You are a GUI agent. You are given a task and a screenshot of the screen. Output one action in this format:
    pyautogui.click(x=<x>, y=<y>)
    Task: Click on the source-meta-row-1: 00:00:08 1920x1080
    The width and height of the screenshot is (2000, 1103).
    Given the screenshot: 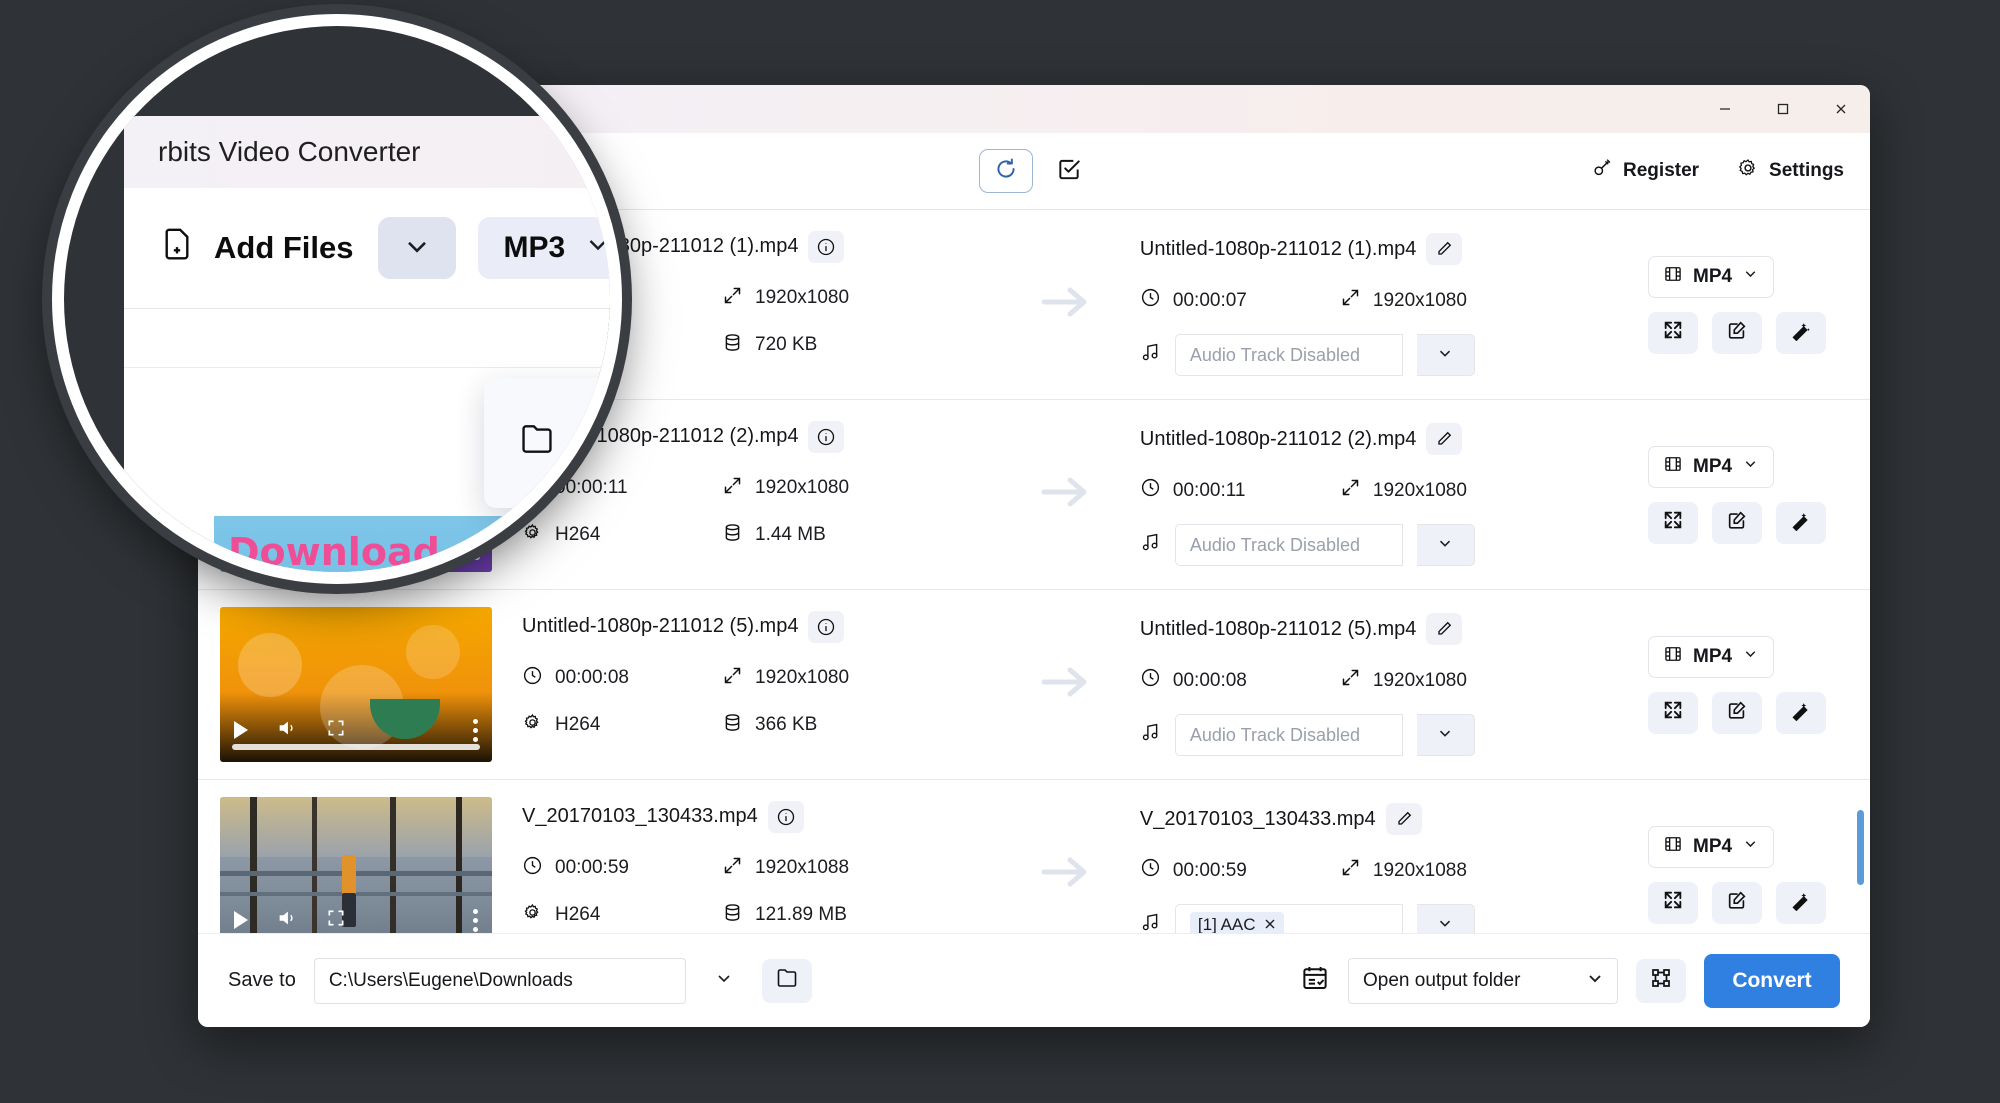 What is the action you would take?
    pyautogui.click(x=764, y=678)
    